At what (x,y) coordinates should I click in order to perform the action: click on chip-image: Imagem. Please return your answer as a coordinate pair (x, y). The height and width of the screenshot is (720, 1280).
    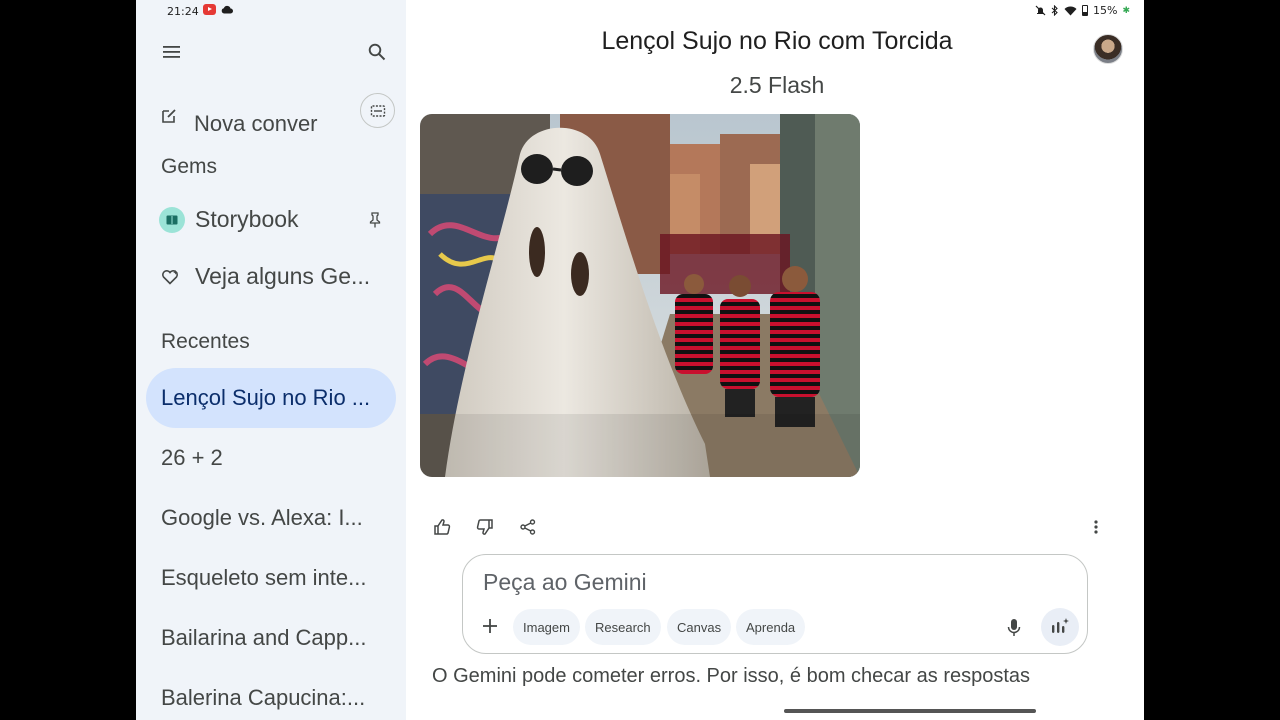
    Looking at the image, I should click on (546, 627).